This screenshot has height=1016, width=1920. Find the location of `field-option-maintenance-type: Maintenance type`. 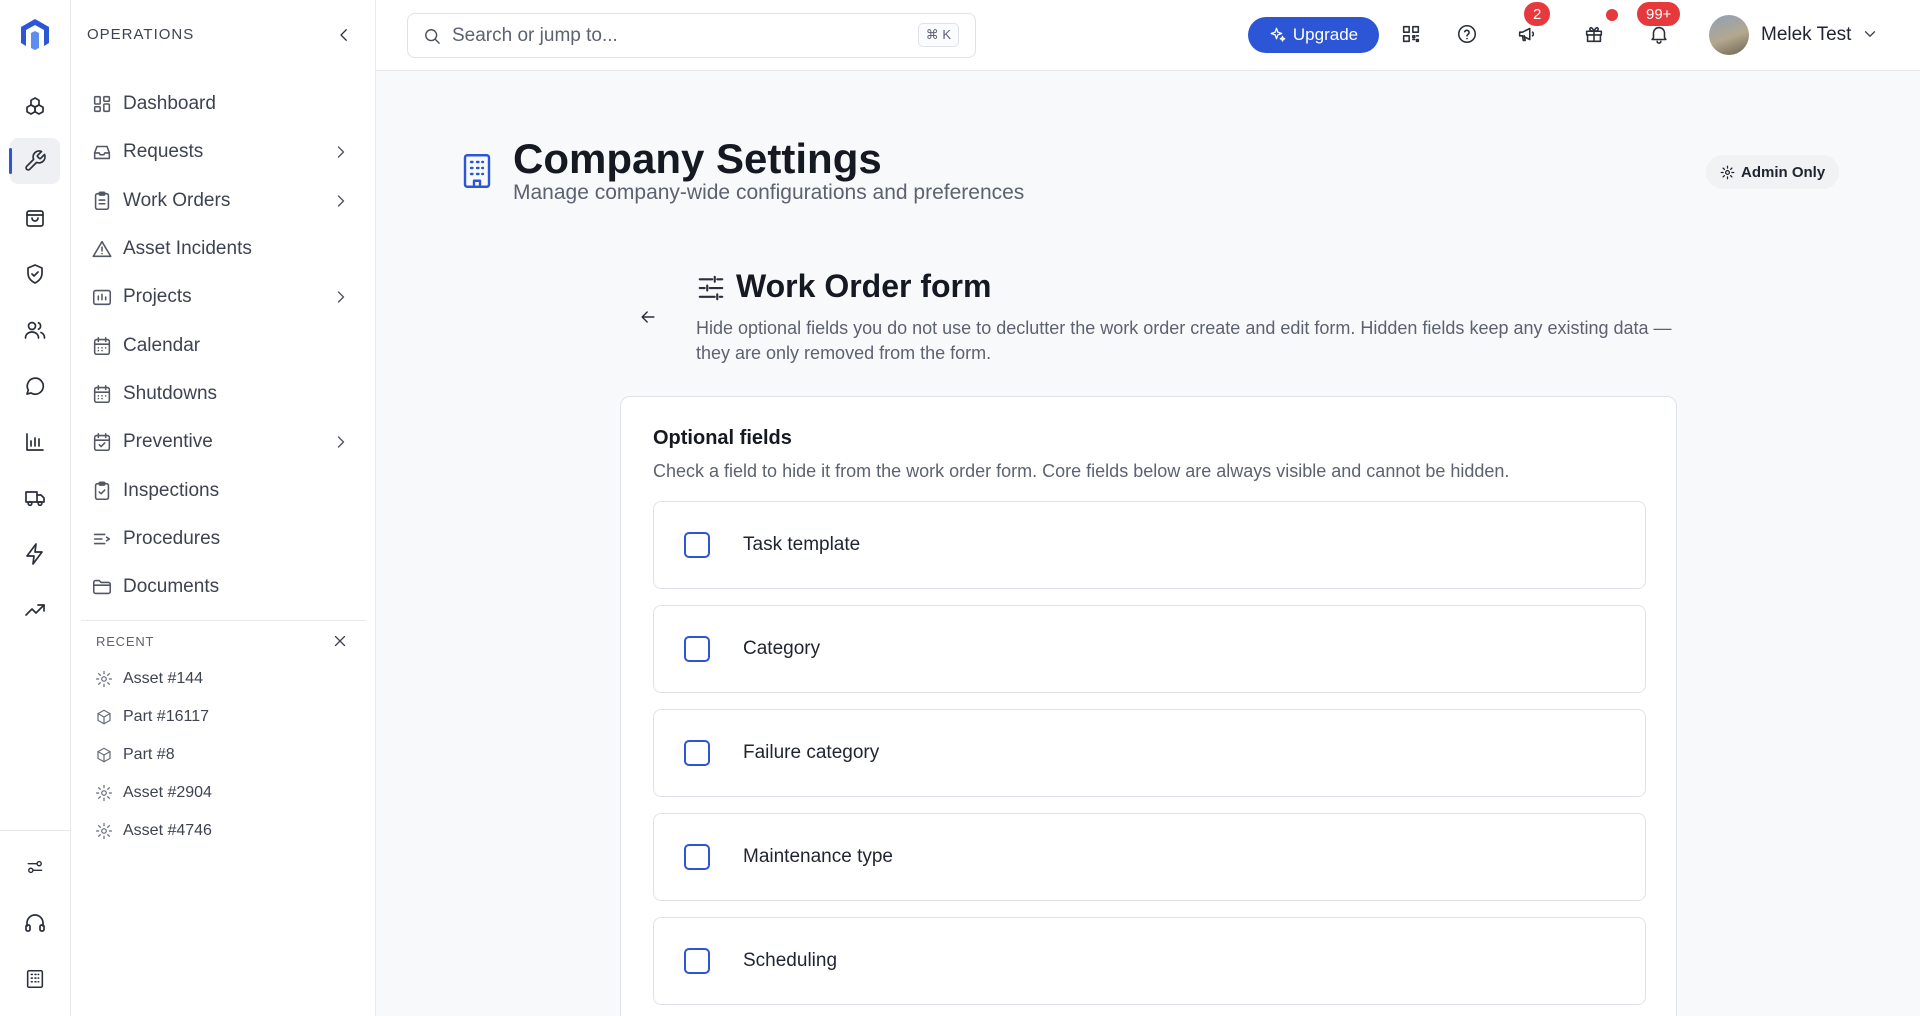

field-option-maintenance-type: Maintenance type is located at coordinates (1149, 857).